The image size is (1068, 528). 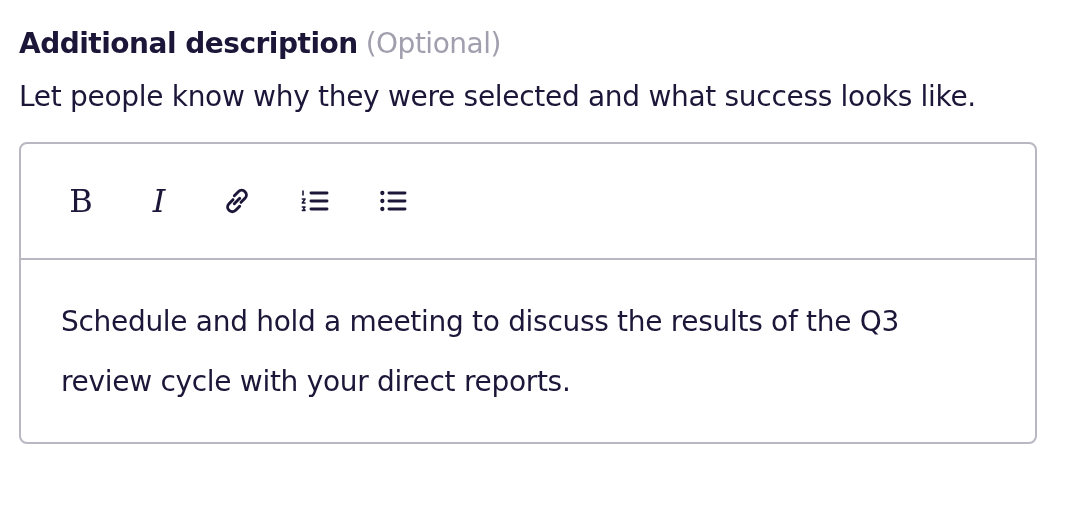 I want to click on editor-text: Schedule and hold a meeting to discuss the results of the Q3 review cycle with your direct reports., so click(x=480, y=352).